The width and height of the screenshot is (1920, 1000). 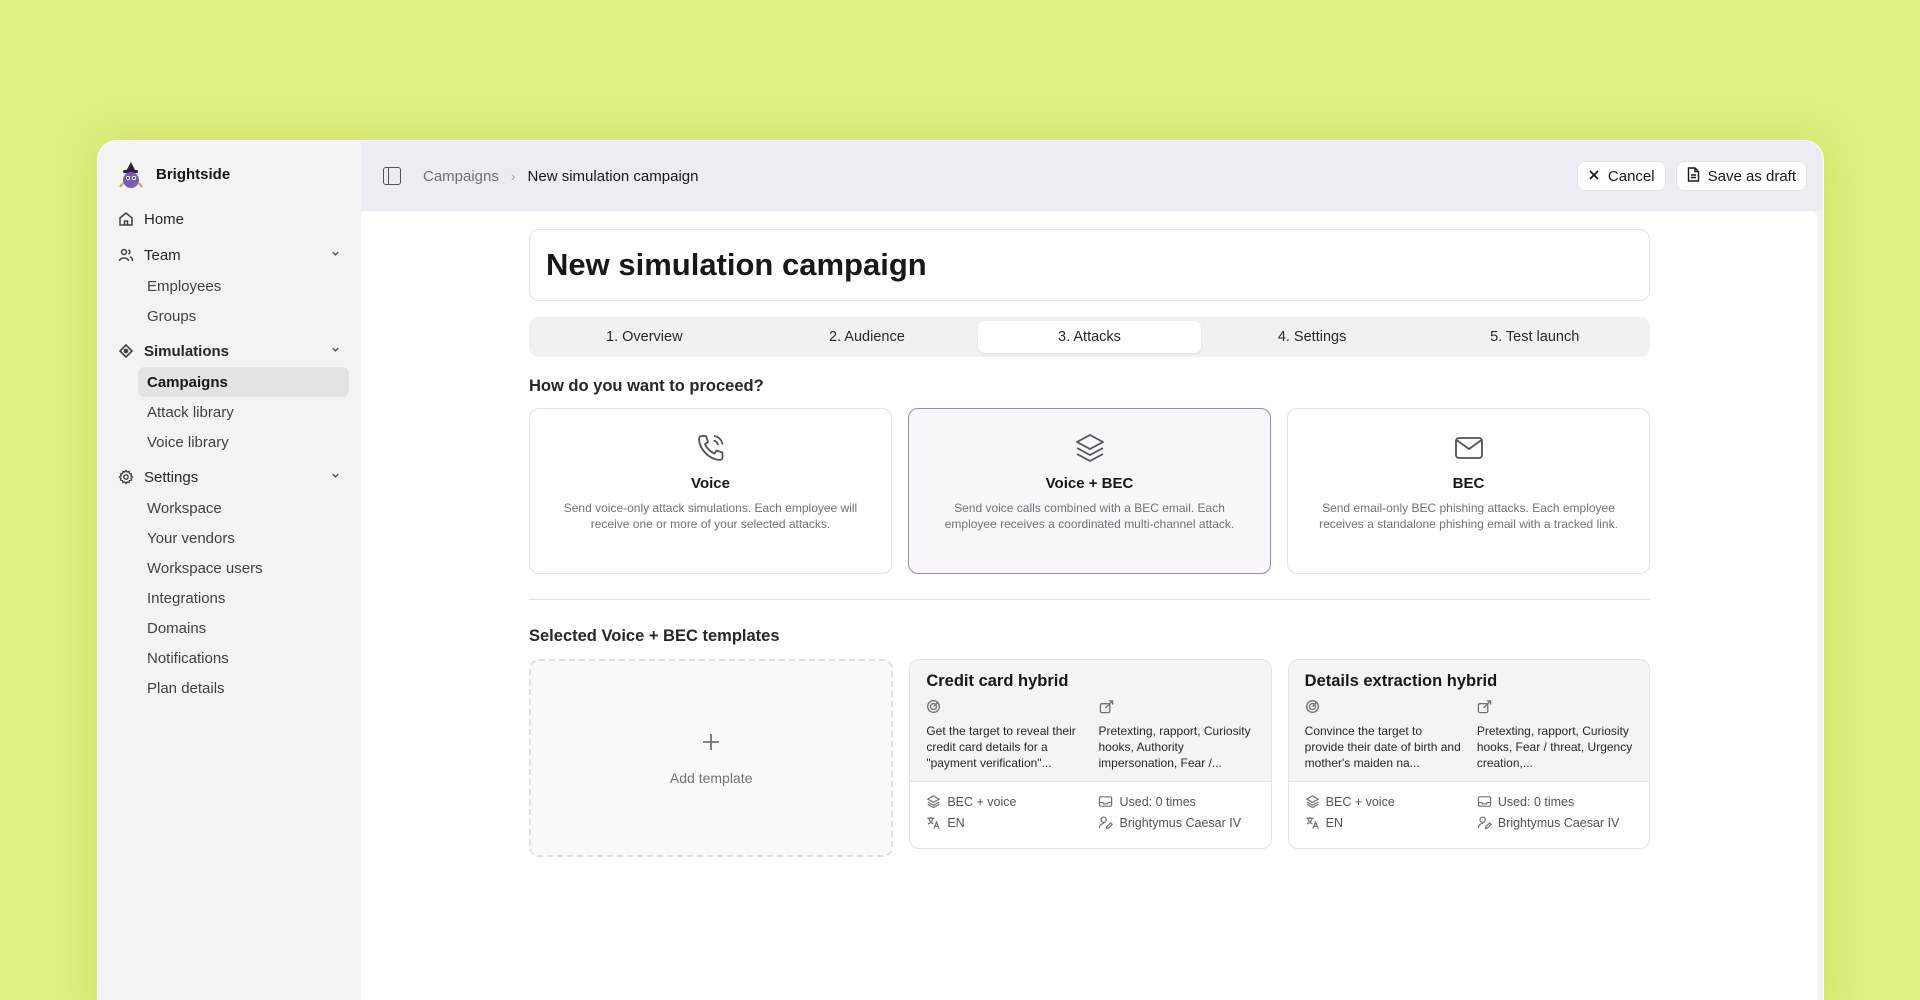 What do you see at coordinates (646, 386) in the screenshot?
I see `proceed-heading: How do you want to proceed?` at bounding box center [646, 386].